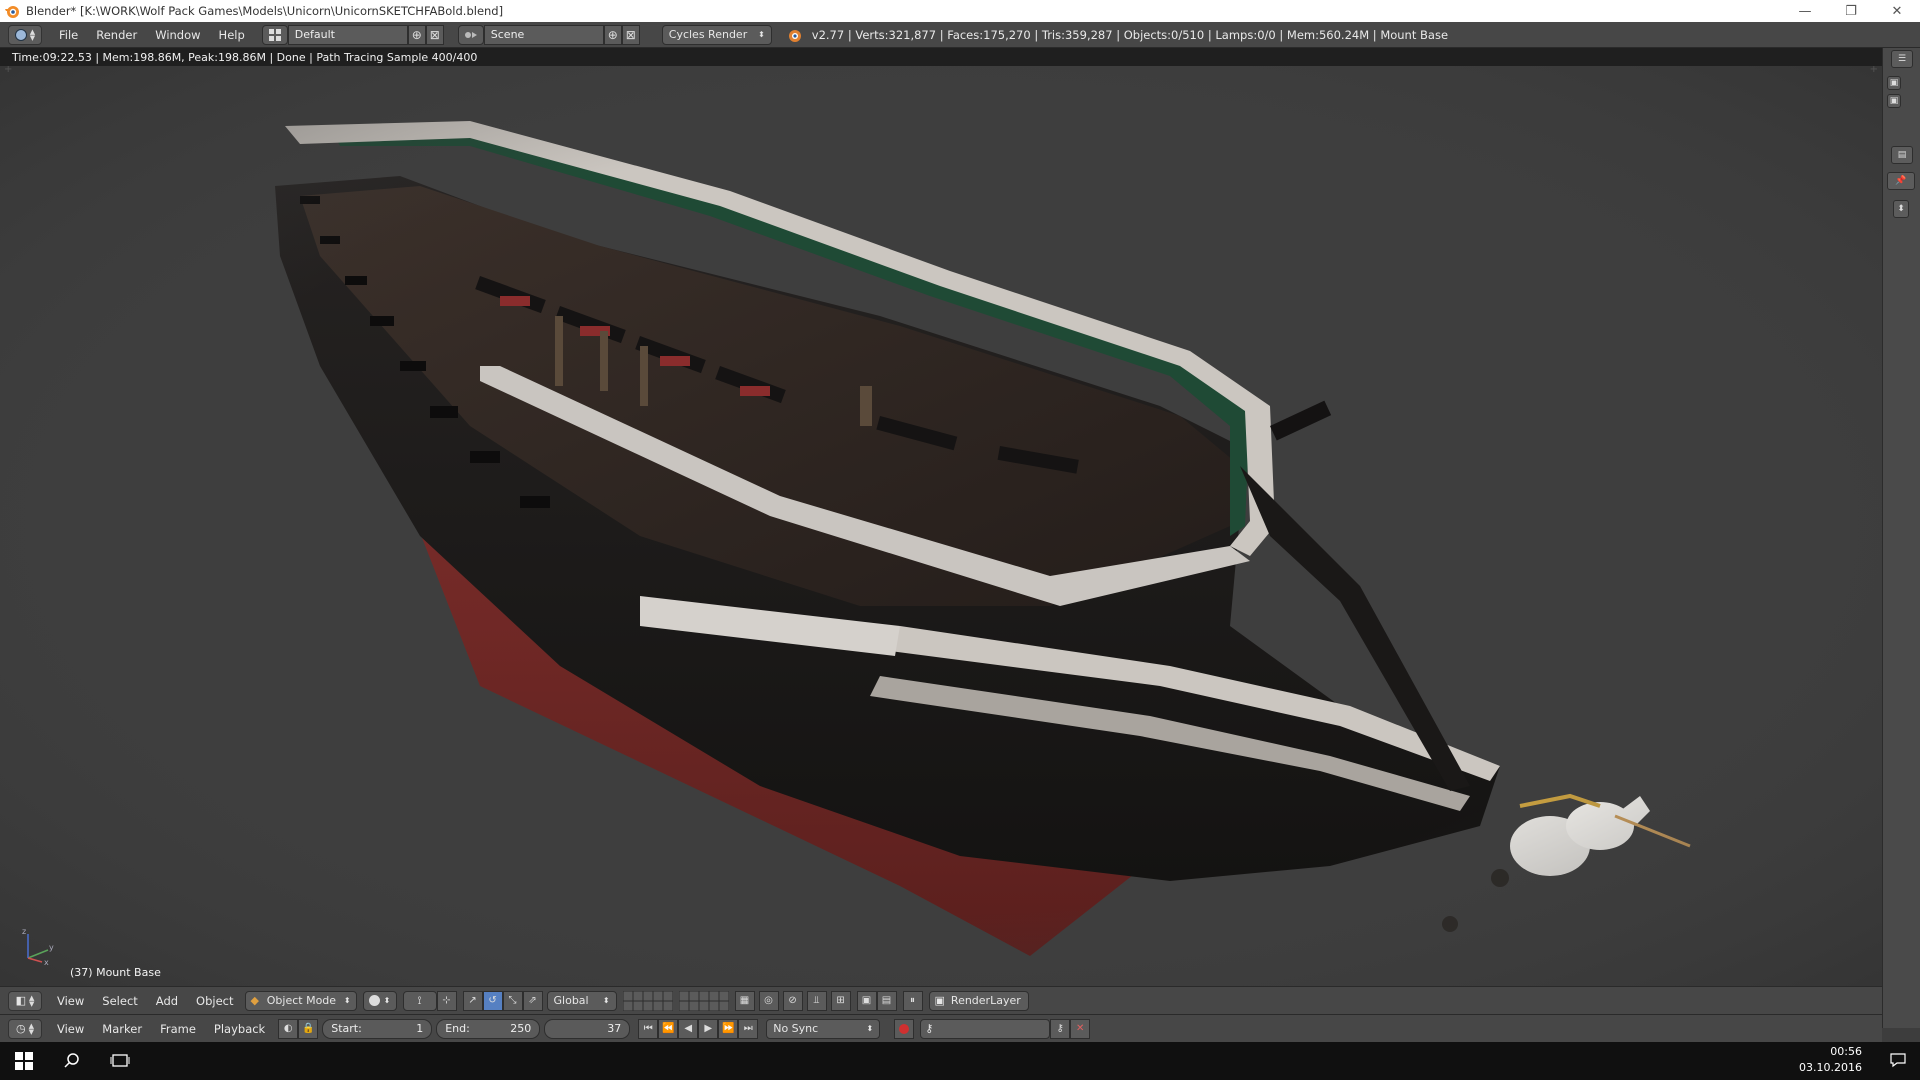 Image resolution: width=1920 pixels, height=1080 pixels. I want to click on menu-window: Window, so click(177, 35).